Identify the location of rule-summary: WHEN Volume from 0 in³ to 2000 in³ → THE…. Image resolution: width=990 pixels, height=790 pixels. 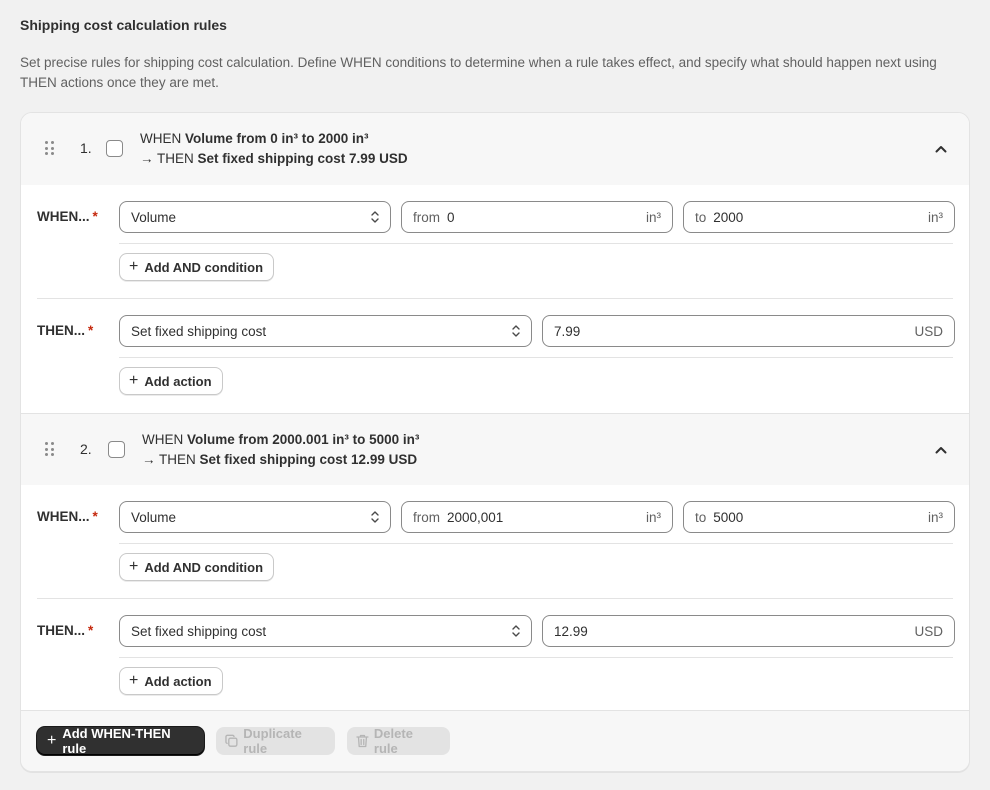
(274, 149).